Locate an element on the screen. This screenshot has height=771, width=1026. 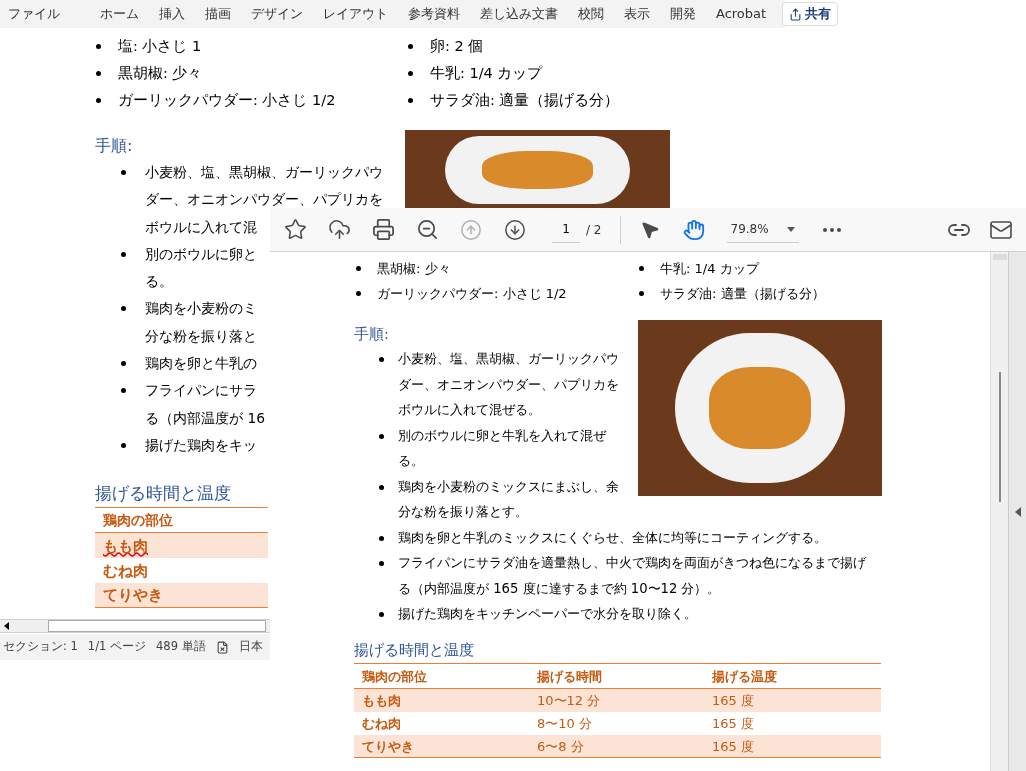
table-header: 揚げる時間 is located at coordinates (569, 676).